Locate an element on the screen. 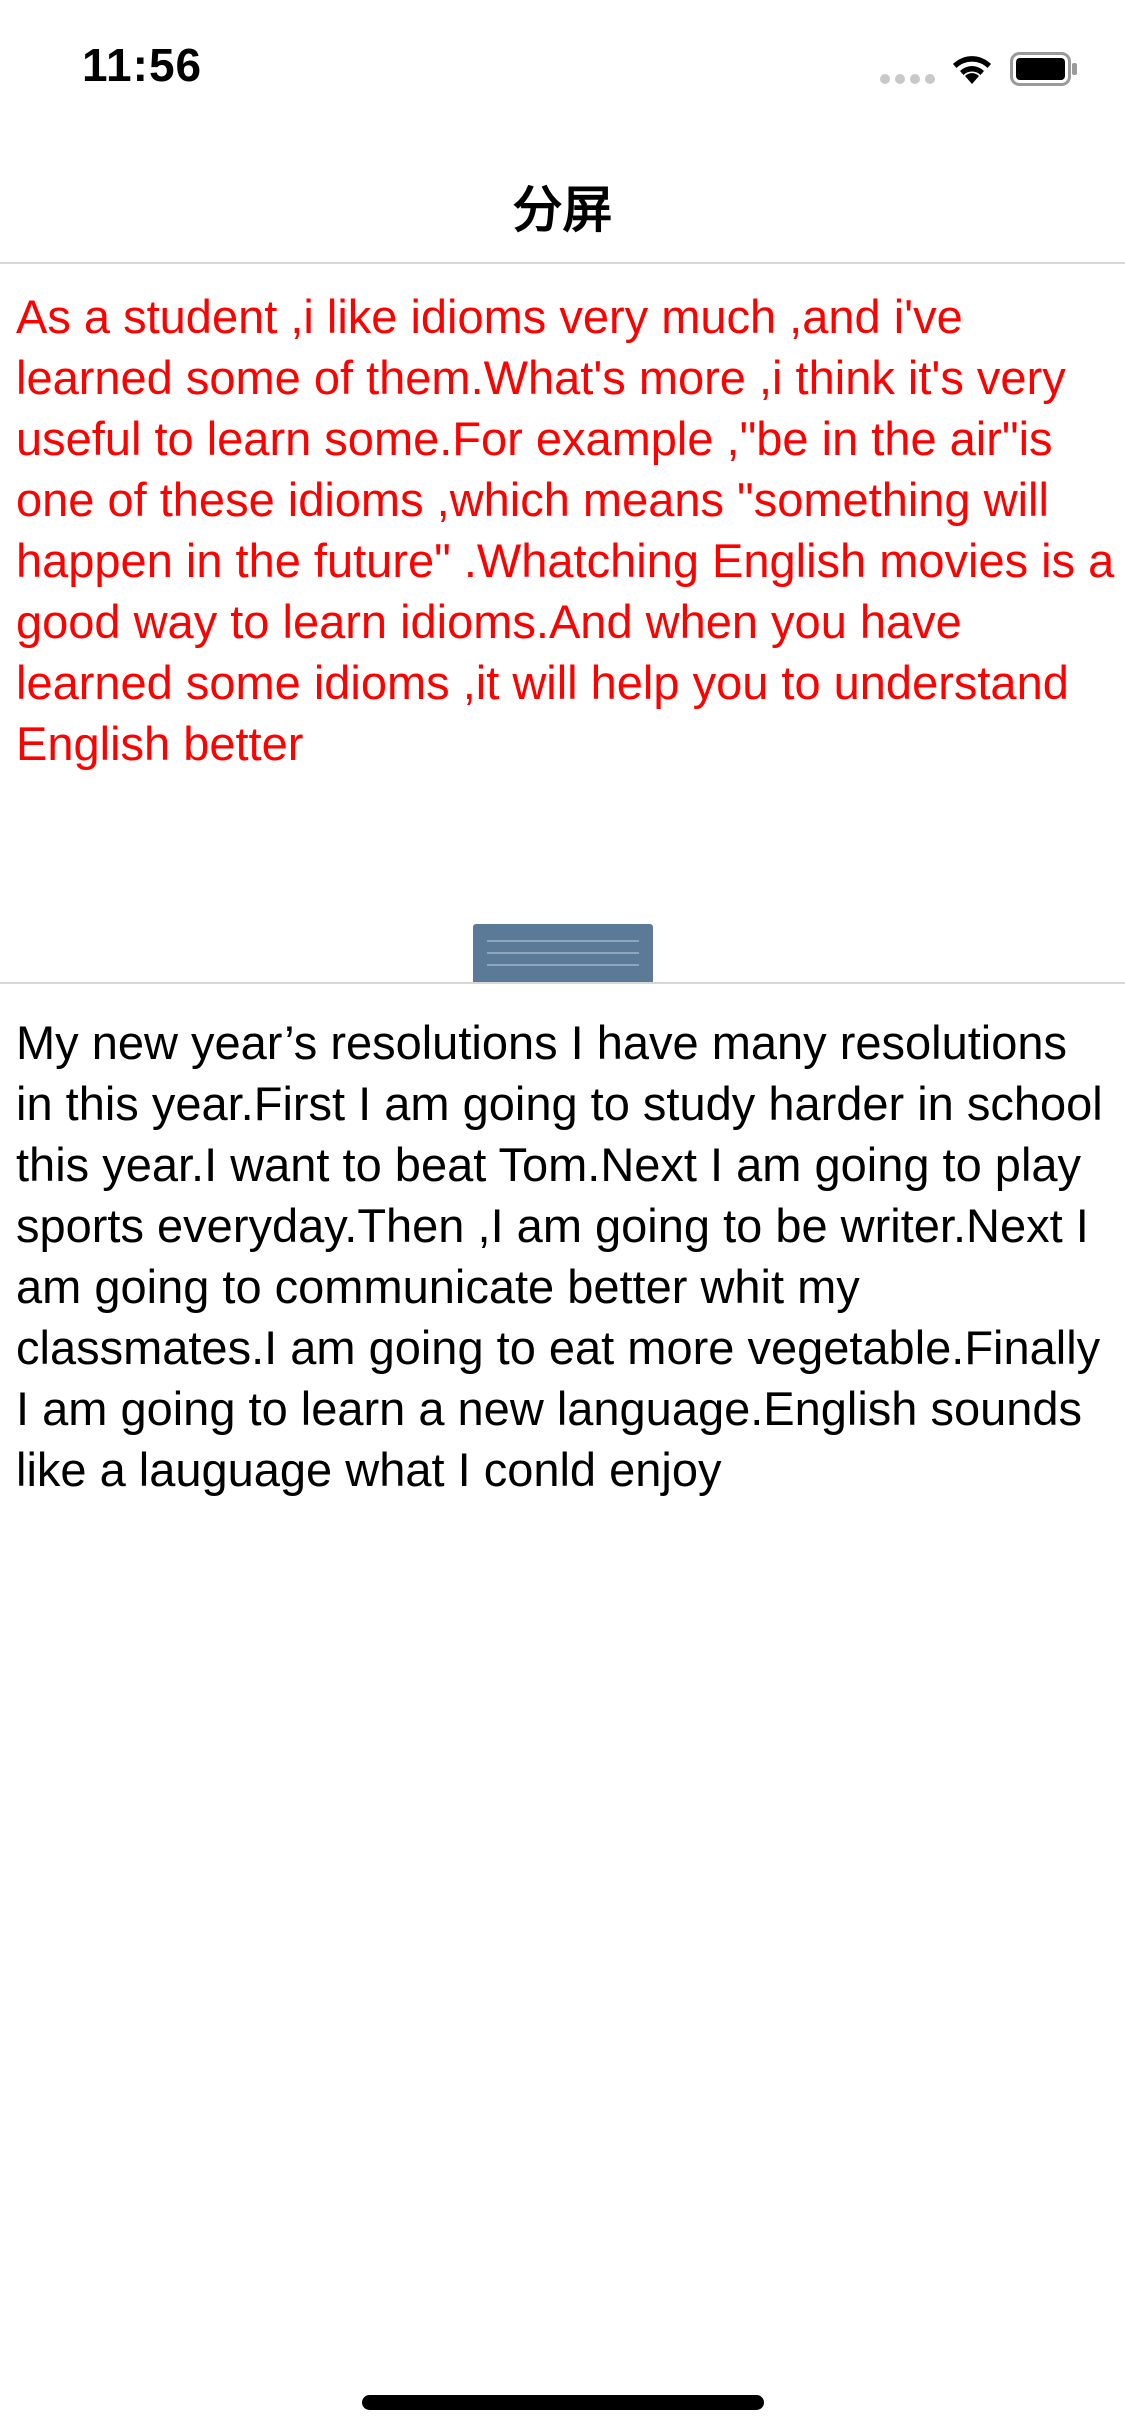 The width and height of the screenshot is (1125, 2436). battery-icon is located at coordinates (1044, 69).